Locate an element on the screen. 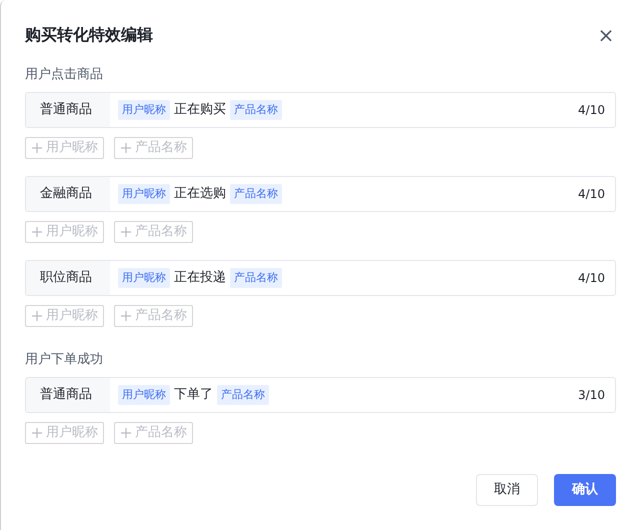 The width and height of the screenshot is (640, 530). category-label: 金融商品 is located at coordinates (68, 194).